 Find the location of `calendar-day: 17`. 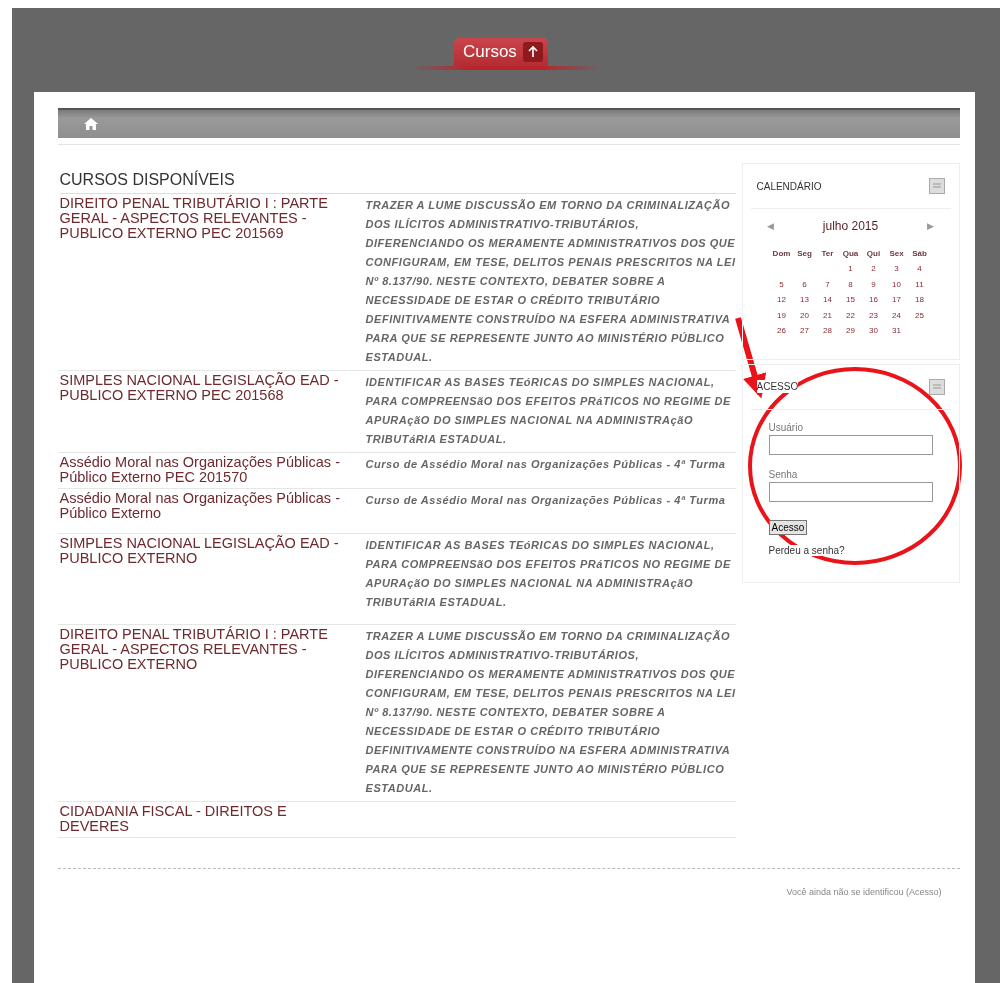

calendar-day: 17 is located at coordinates (896, 300).